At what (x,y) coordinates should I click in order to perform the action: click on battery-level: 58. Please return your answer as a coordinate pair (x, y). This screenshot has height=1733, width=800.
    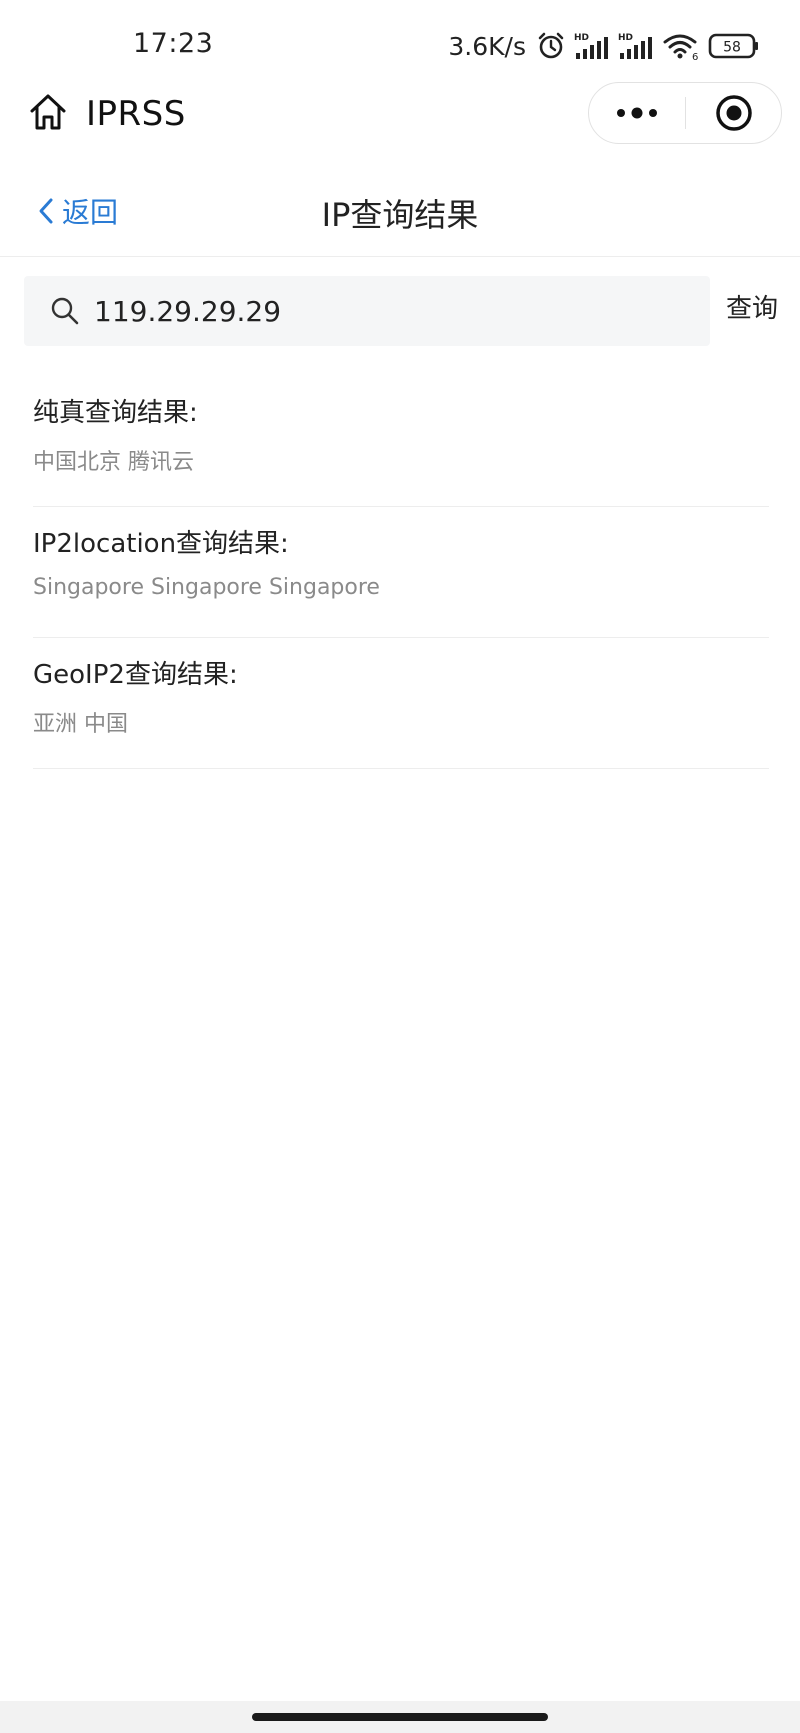
    Looking at the image, I should click on (732, 48).